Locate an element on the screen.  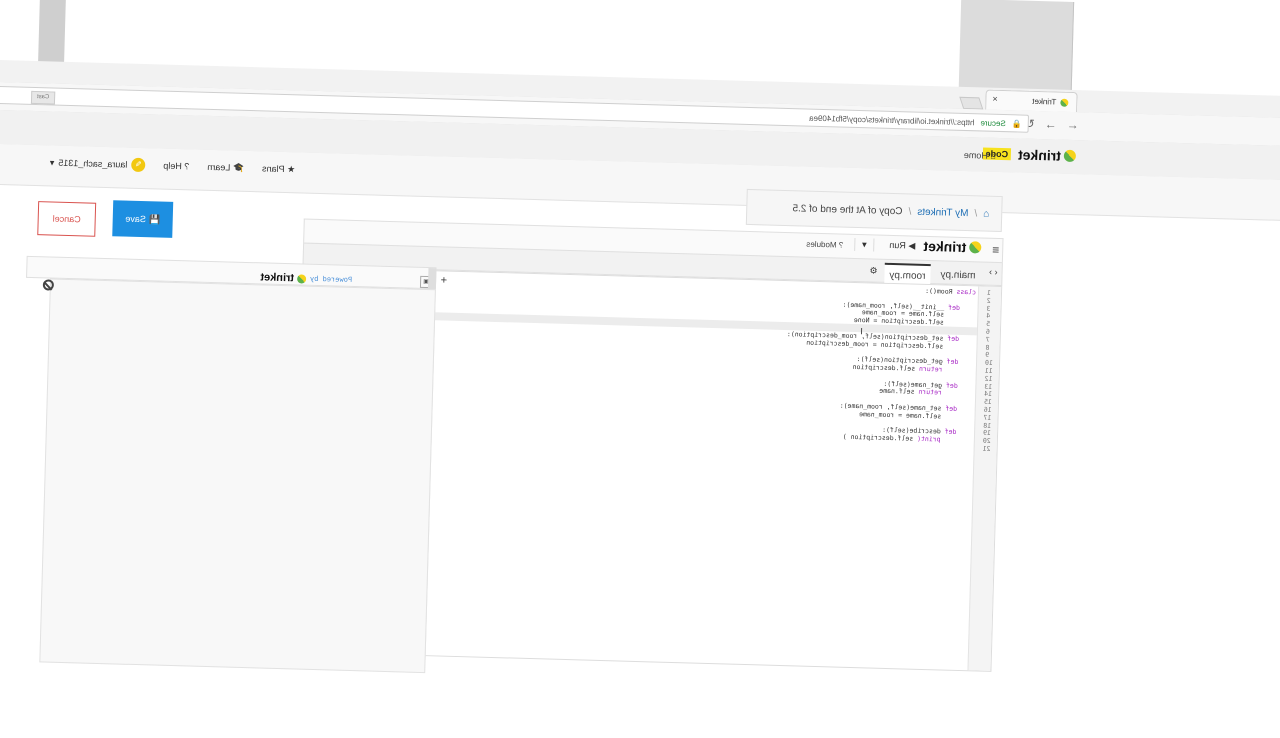
caret-down-icon: ▼ is located at coordinates (864, 244).